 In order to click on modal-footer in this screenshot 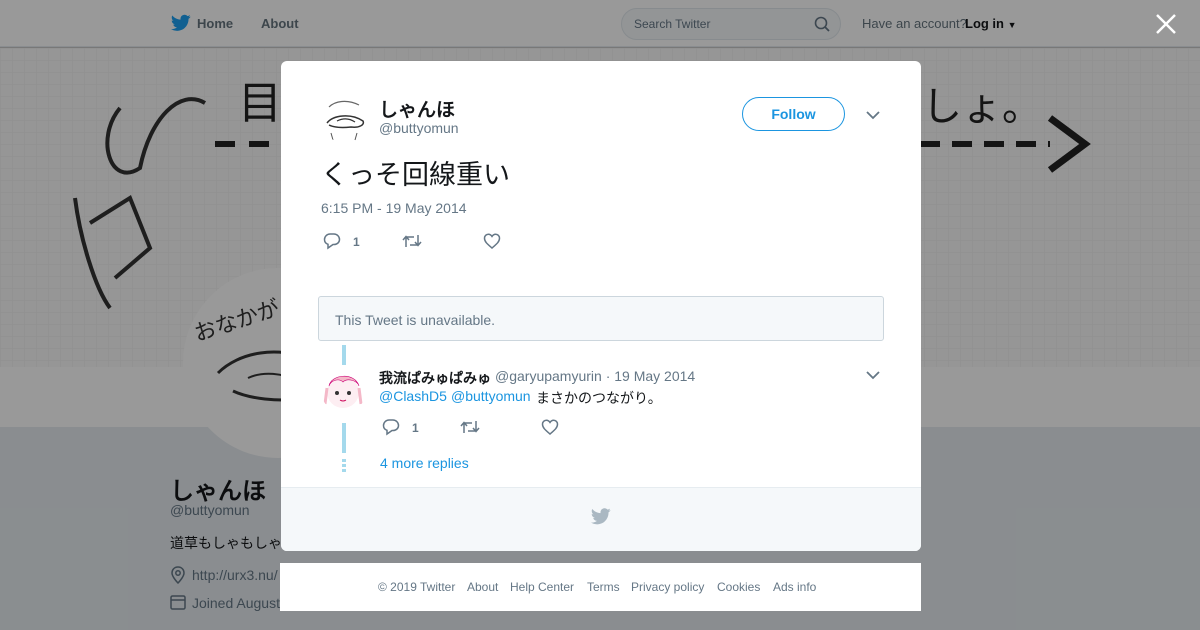, I will do `click(601, 519)`.